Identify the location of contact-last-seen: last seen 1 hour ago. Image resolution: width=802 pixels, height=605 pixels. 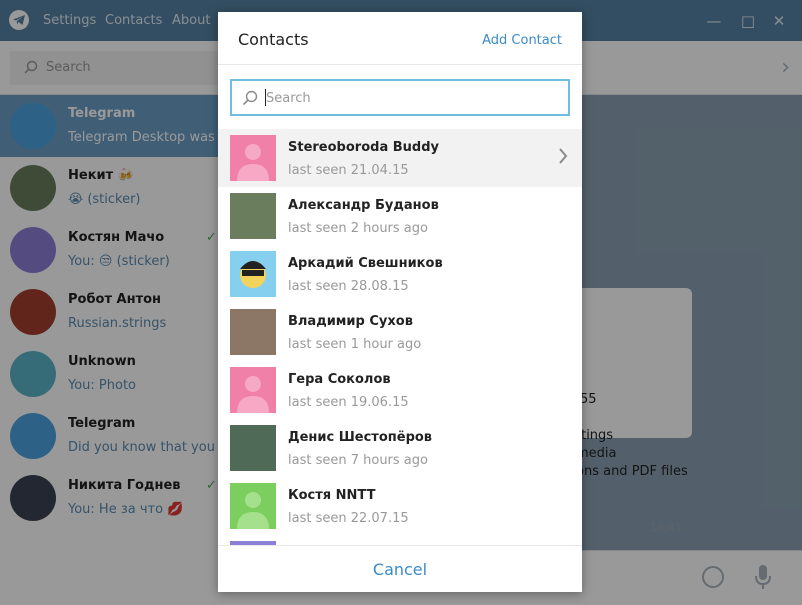
(355, 344).